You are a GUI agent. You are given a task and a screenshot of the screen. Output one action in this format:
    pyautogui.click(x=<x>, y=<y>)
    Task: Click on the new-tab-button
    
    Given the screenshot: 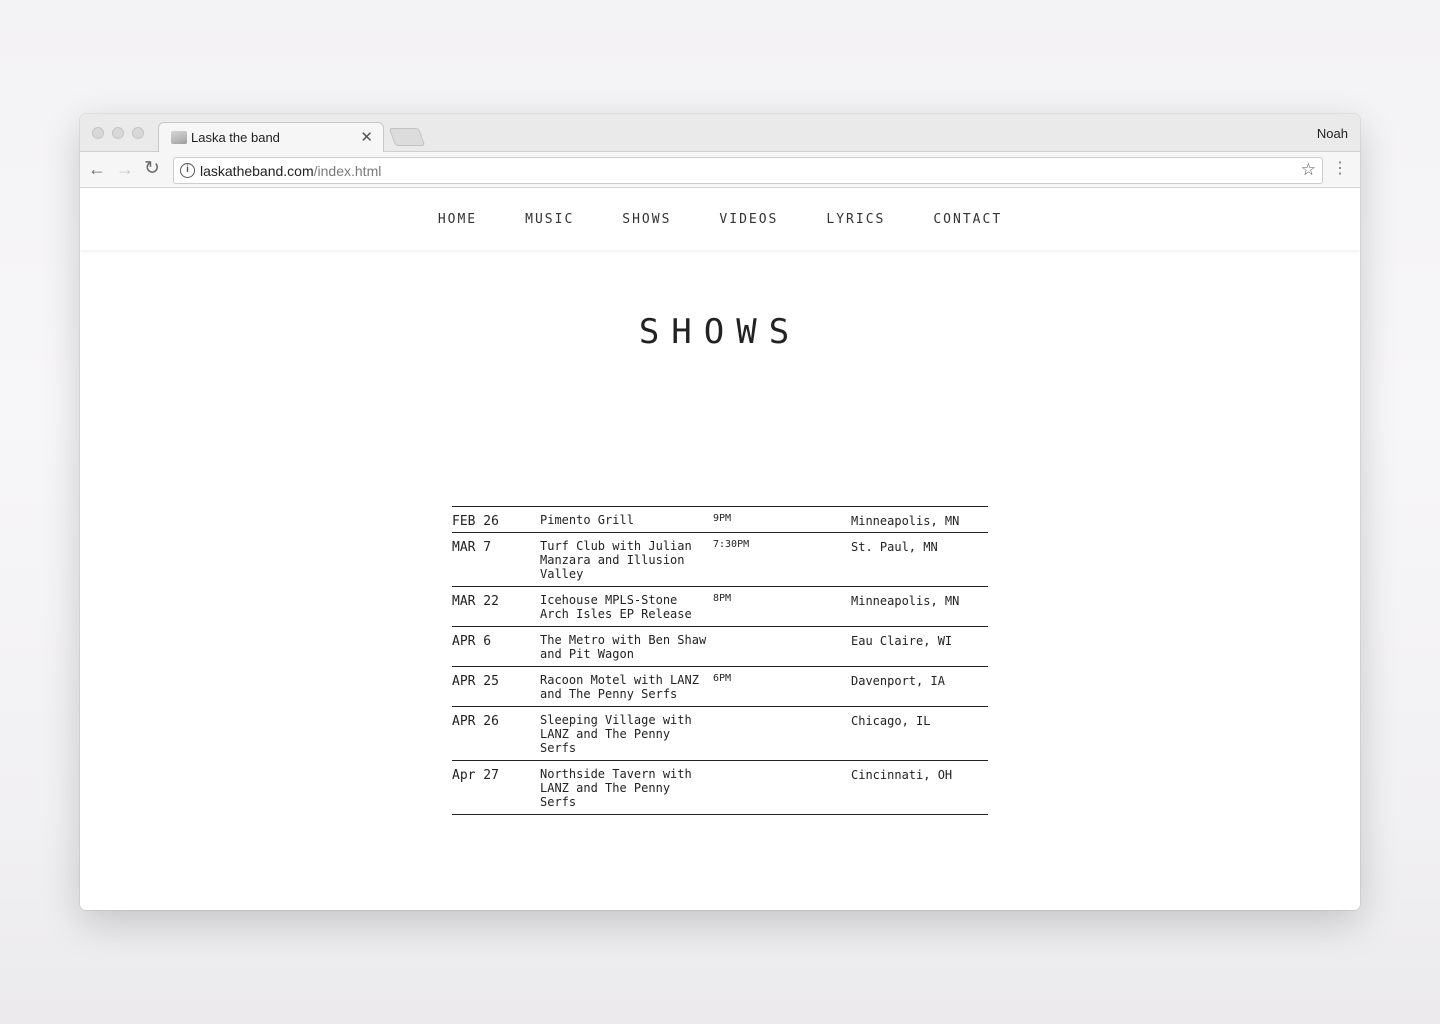 What is the action you would take?
    pyautogui.click(x=407, y=137)
    